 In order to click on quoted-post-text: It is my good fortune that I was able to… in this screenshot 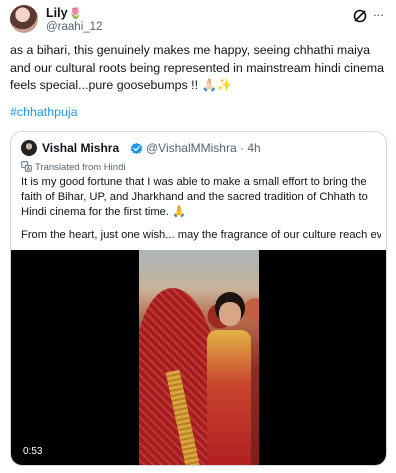, I will do `click(194, 197)`.